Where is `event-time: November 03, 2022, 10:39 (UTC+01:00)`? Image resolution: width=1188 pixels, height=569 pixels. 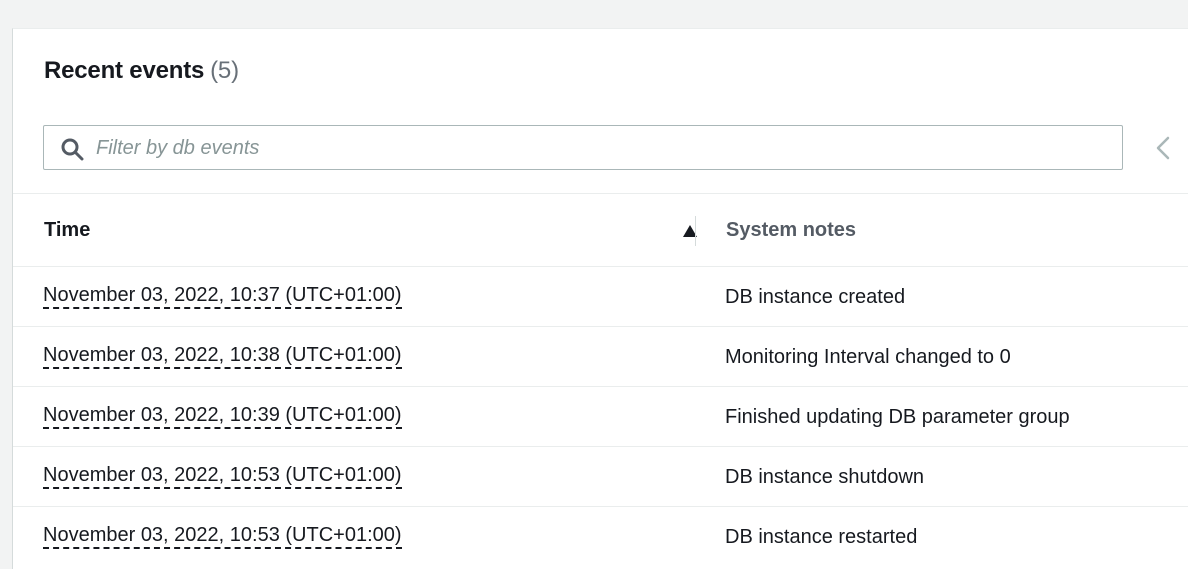
event-time: November 03, 2022, 10:39 (UTC+01:00) is located at coordinates (222, 416).